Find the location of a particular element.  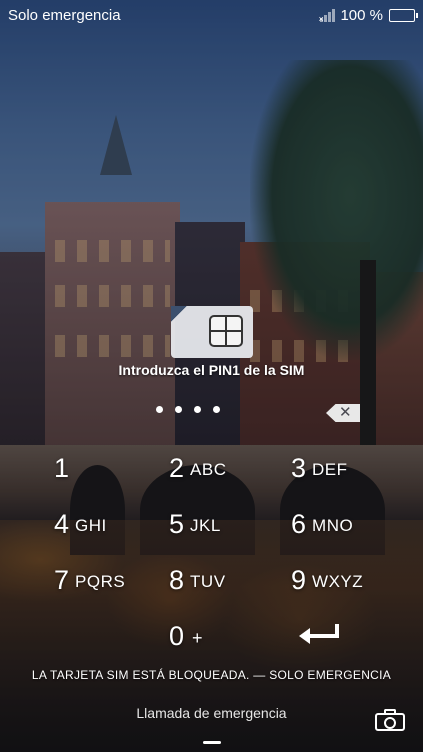

carrier-label: Solo emergencia is located at coordinates (64, 15).